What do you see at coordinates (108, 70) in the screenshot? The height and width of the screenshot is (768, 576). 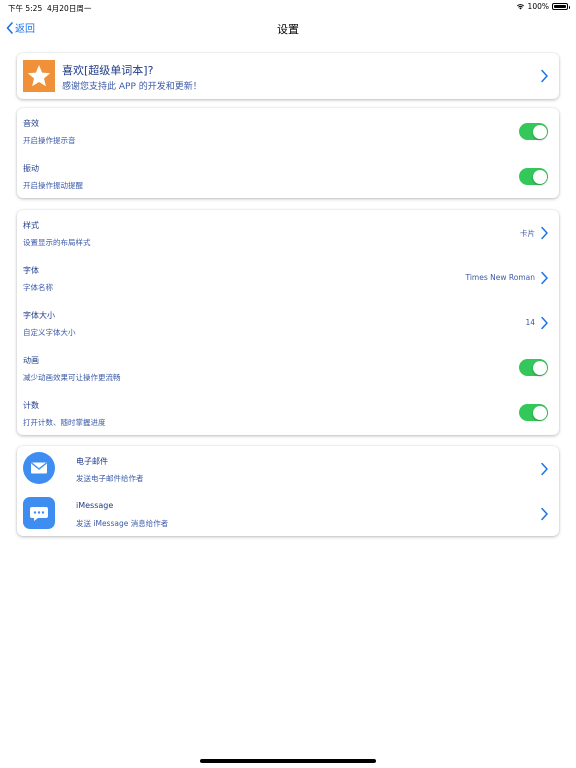 I see `promo-title: 喜欢[超级单词本]?` at bounding box center [108, 70].